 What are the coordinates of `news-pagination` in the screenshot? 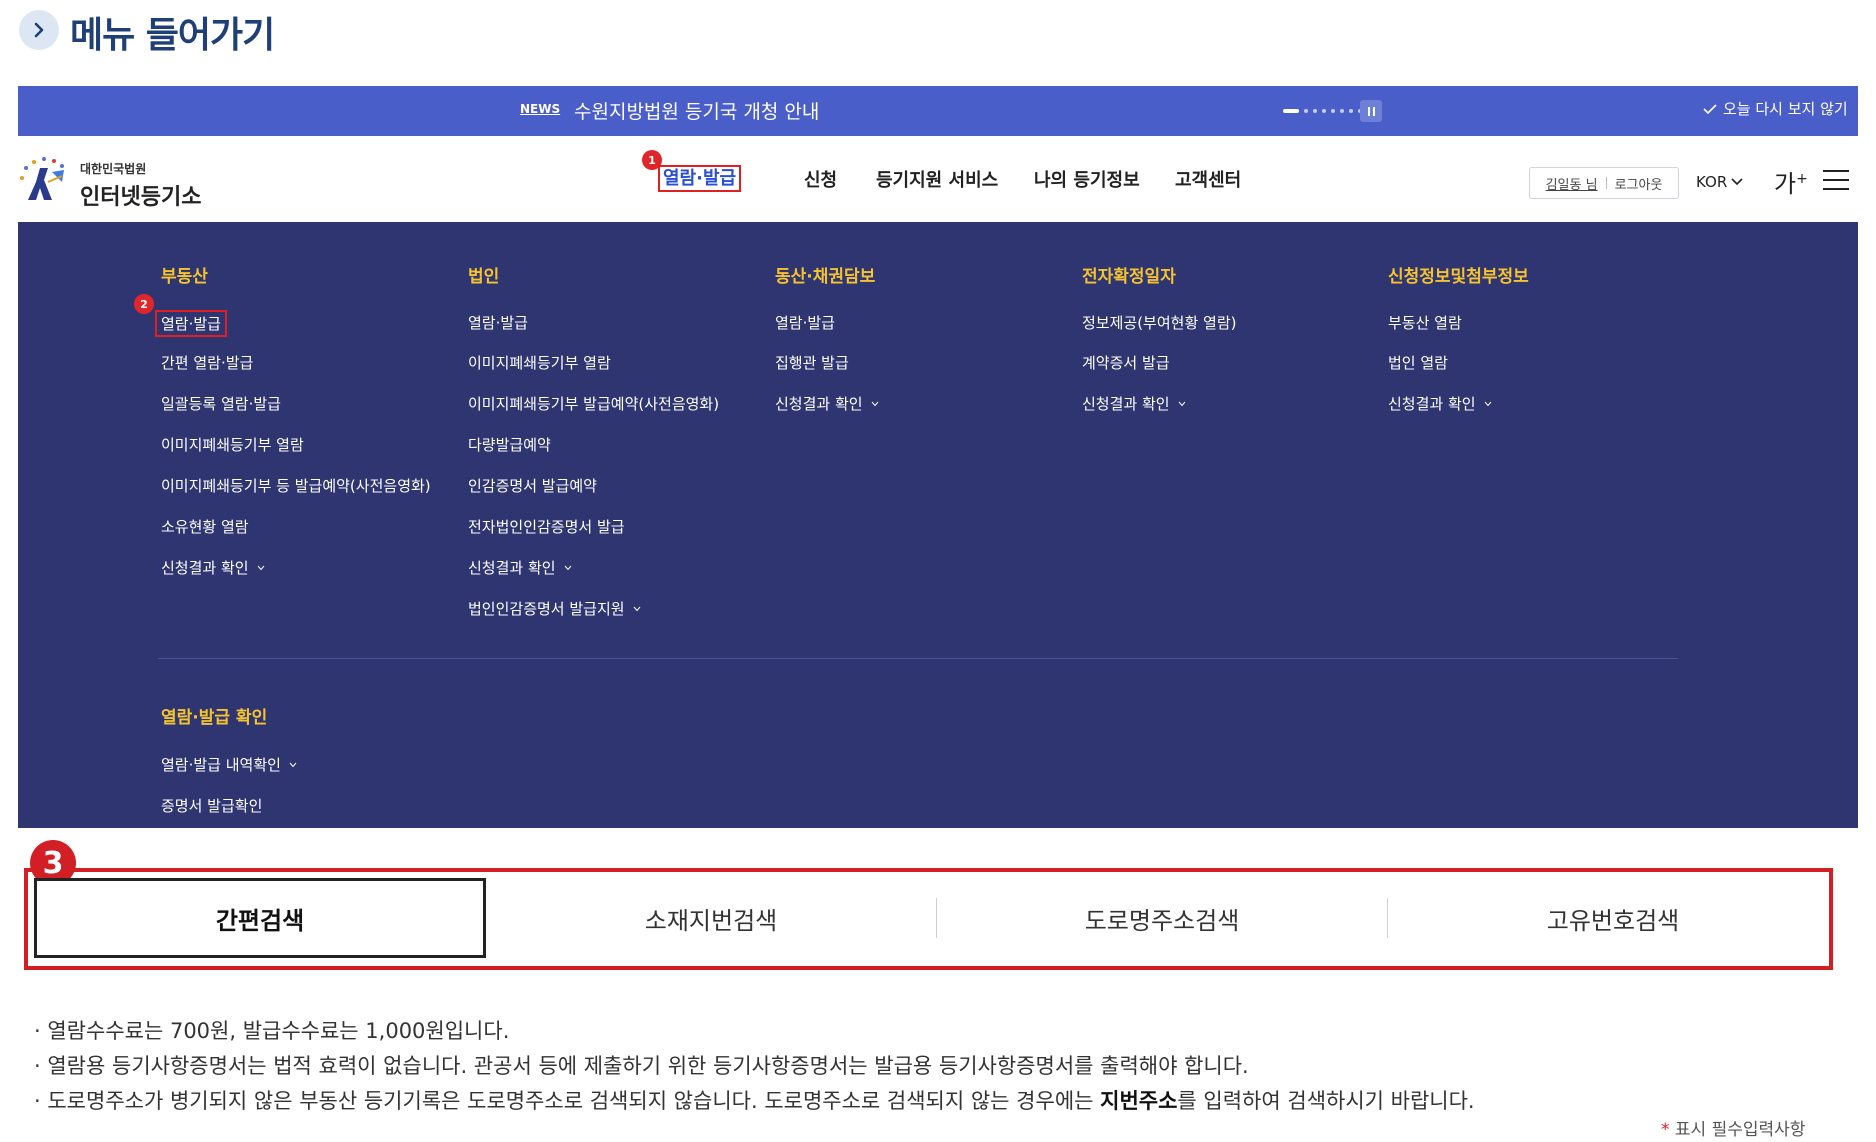 It's located at (1322, 111).